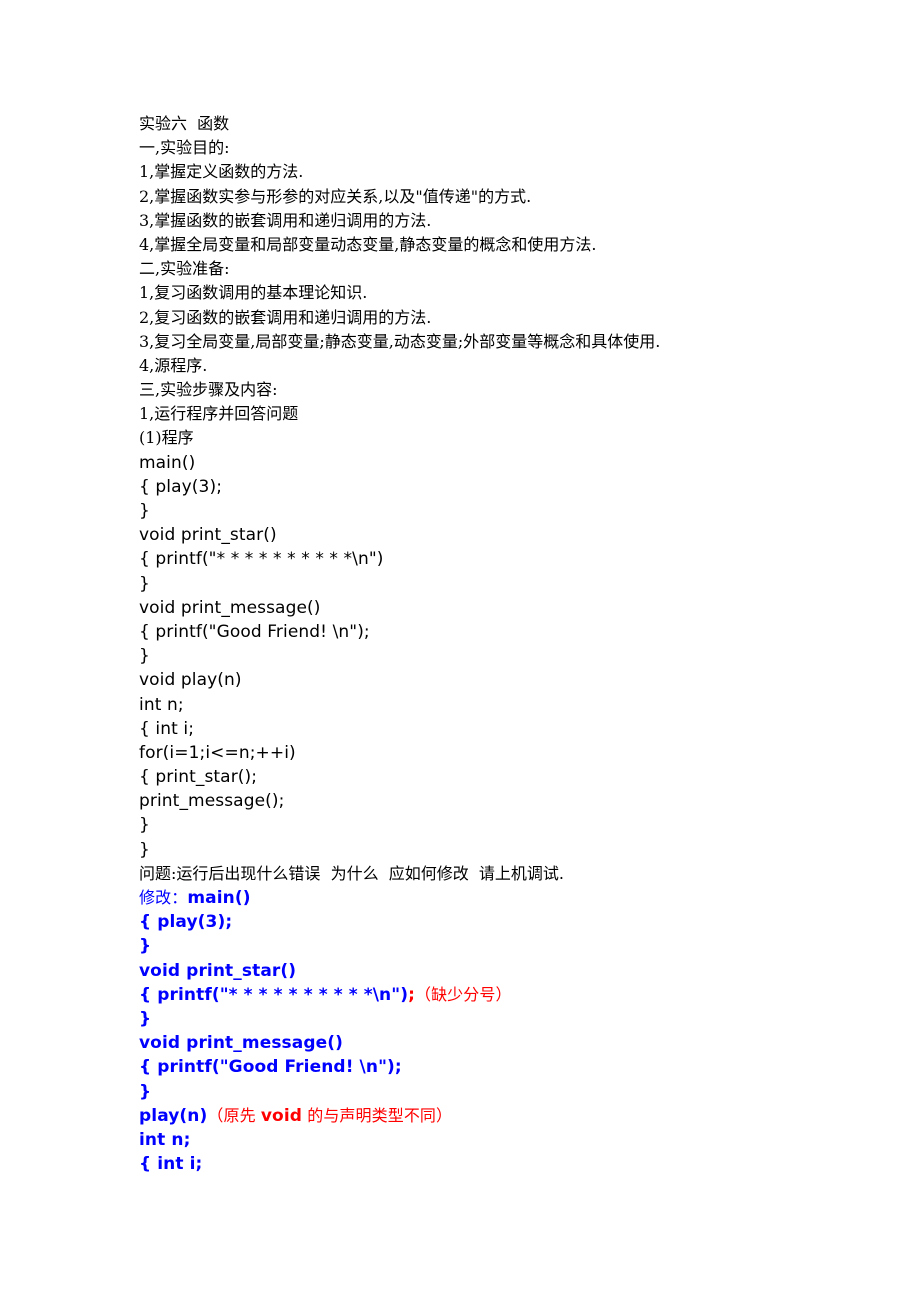  I want to click on step-label: 1,运行程序并回答问题, so click(219, 414).